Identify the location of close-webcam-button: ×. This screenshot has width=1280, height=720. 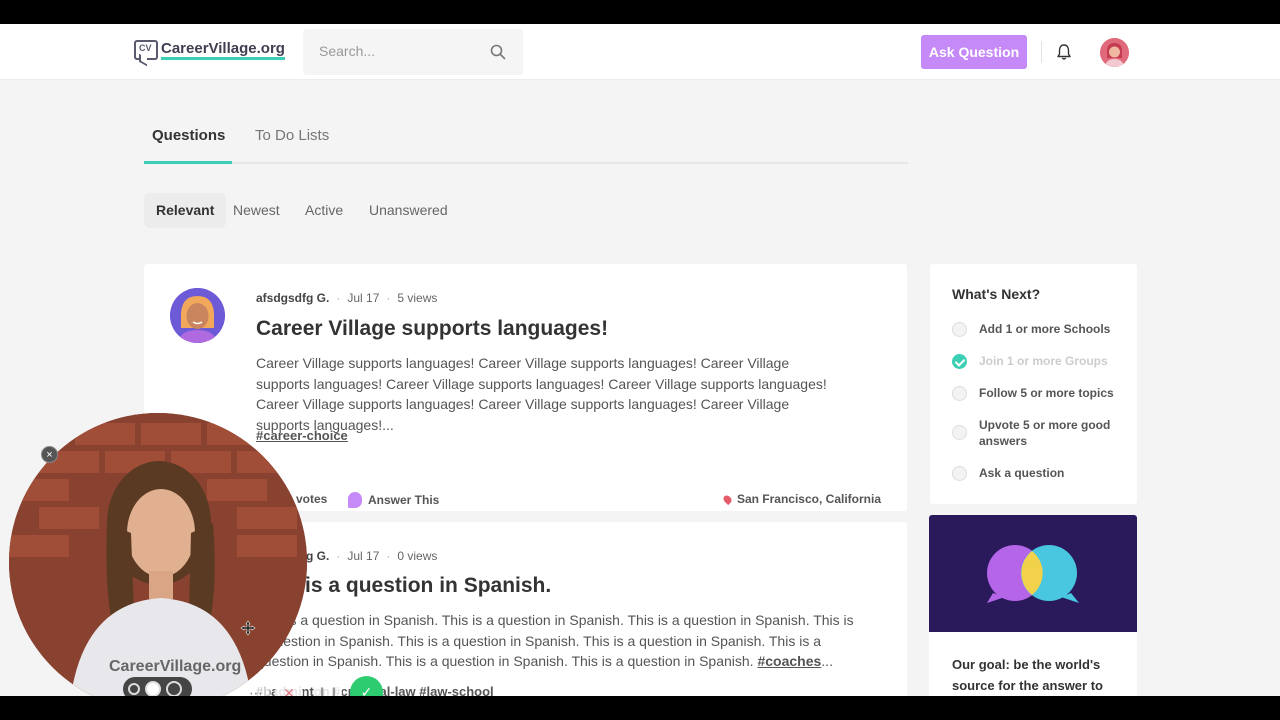
(49, 454).